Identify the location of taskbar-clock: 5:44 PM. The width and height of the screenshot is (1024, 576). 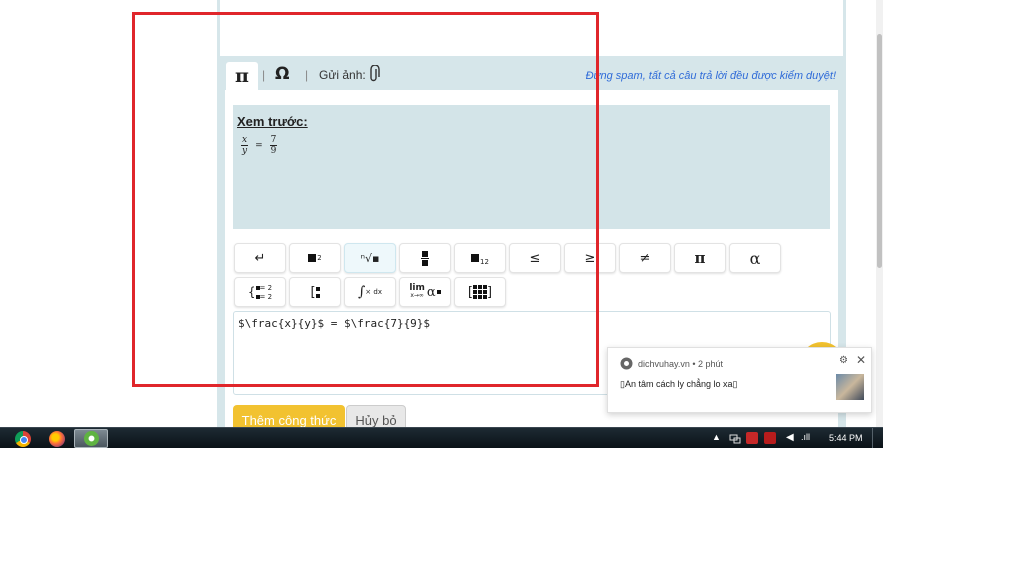
(846, 438).